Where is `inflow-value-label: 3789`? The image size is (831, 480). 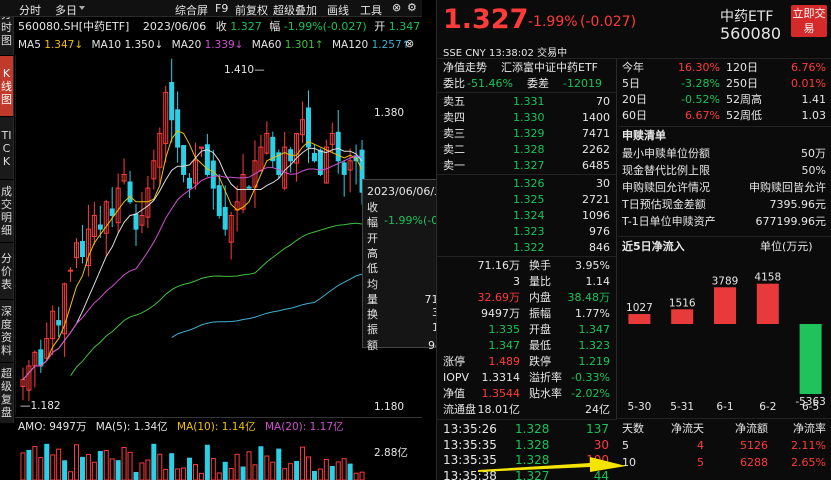 inflow-value-label: 3789 is located at coordinates (725, 281).